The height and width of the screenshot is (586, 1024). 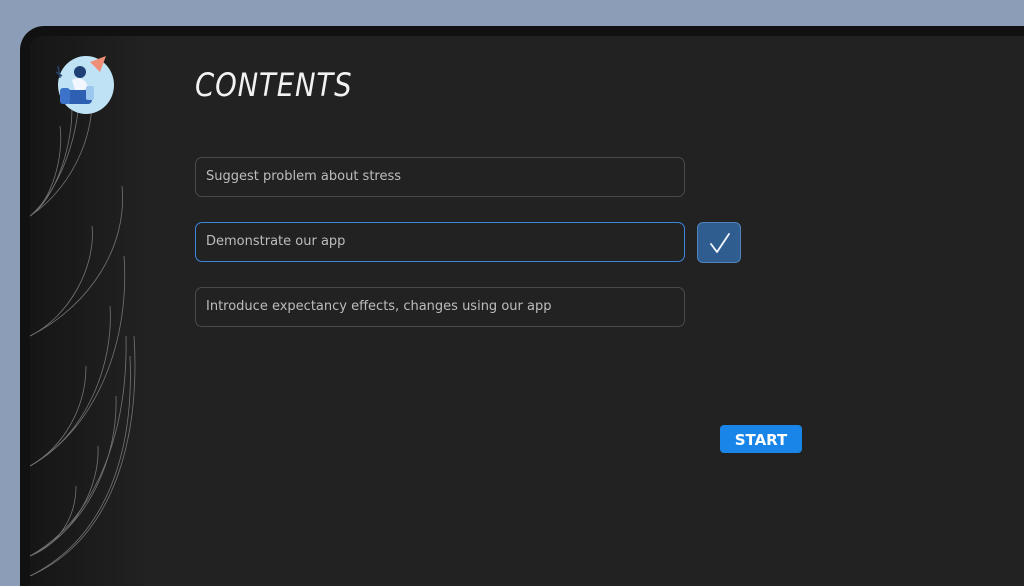 I want to click on person-relaxing-icon, so click(x=84, y=85).